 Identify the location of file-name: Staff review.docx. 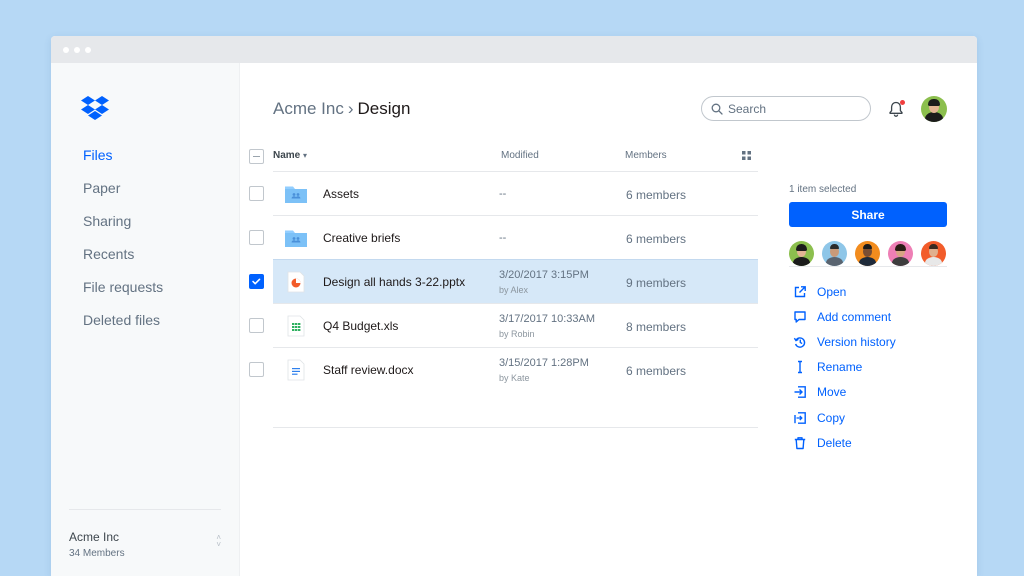
(368, 370).